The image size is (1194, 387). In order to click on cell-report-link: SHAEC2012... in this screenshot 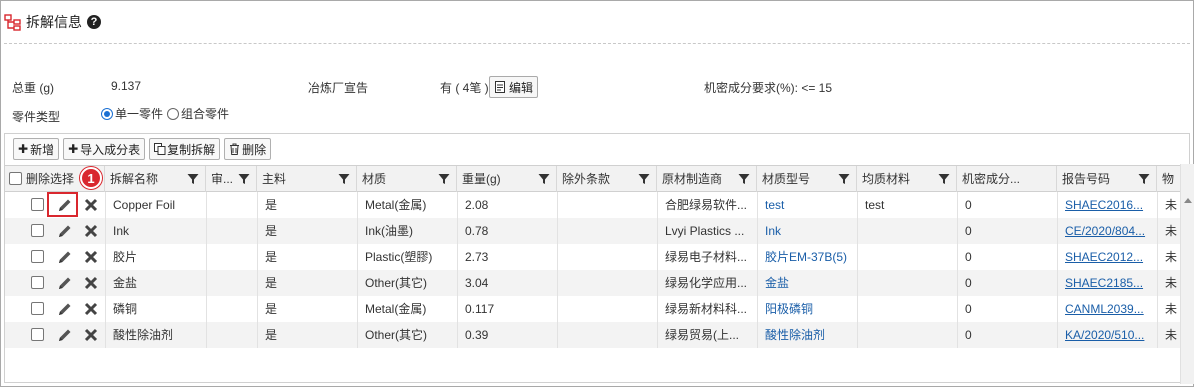, I will do `click(1107, 257)`.